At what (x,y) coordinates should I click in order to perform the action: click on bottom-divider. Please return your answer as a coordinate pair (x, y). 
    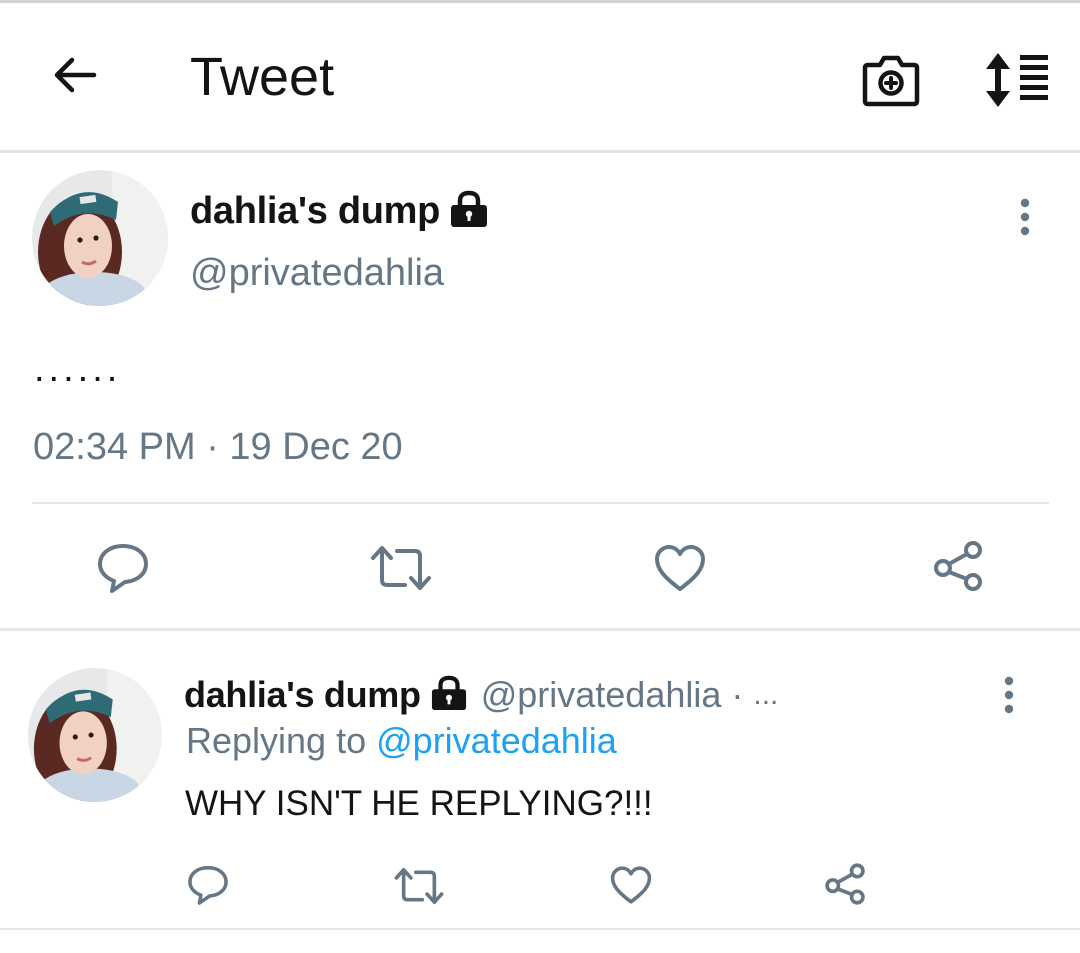
    Looking at the image, I should click on (540, 929).